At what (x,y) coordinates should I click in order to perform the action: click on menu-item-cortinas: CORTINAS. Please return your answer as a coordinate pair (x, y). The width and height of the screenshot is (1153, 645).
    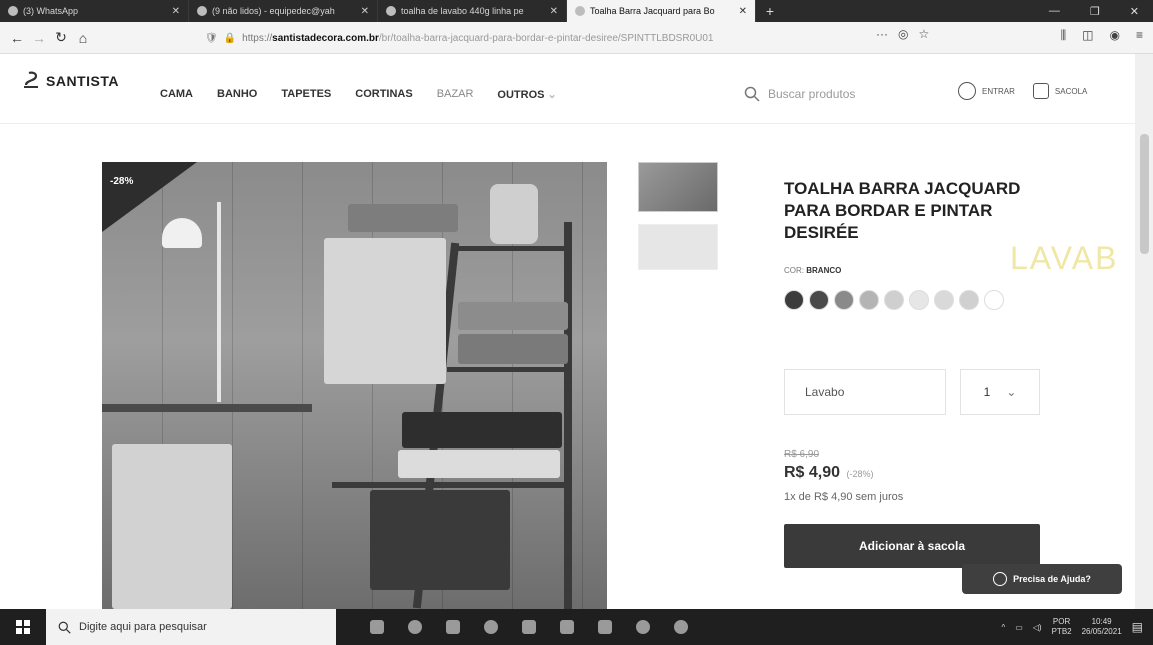
    Looking at the image, I should click on (383, 94).